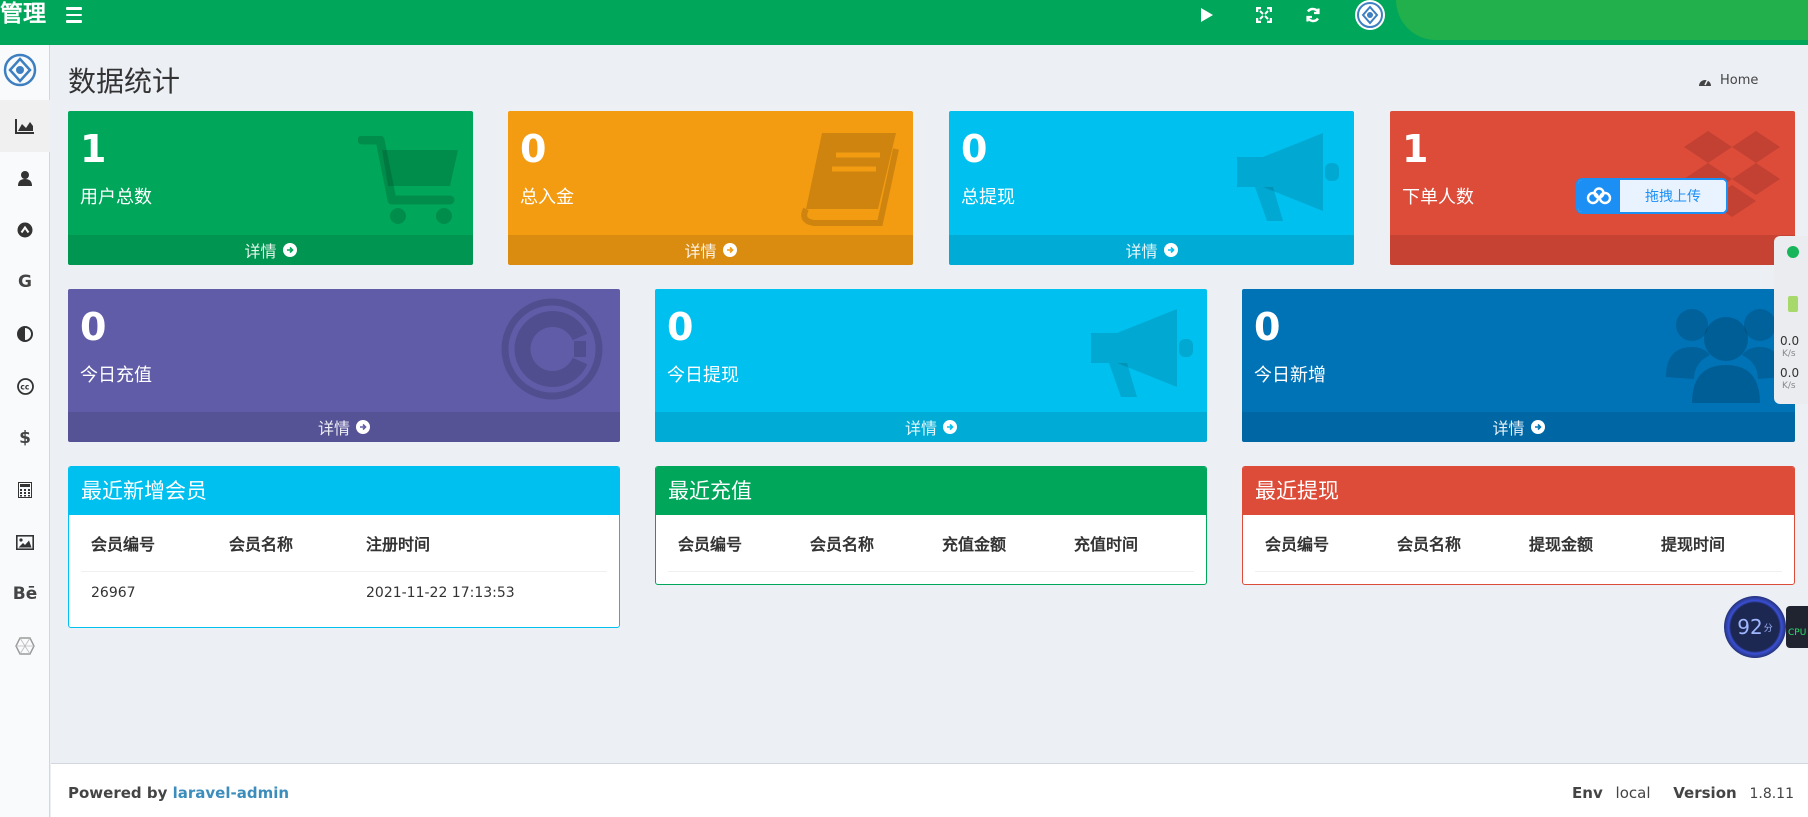  I want to click on panel-title: 最近新增会员, so click(344, 491).